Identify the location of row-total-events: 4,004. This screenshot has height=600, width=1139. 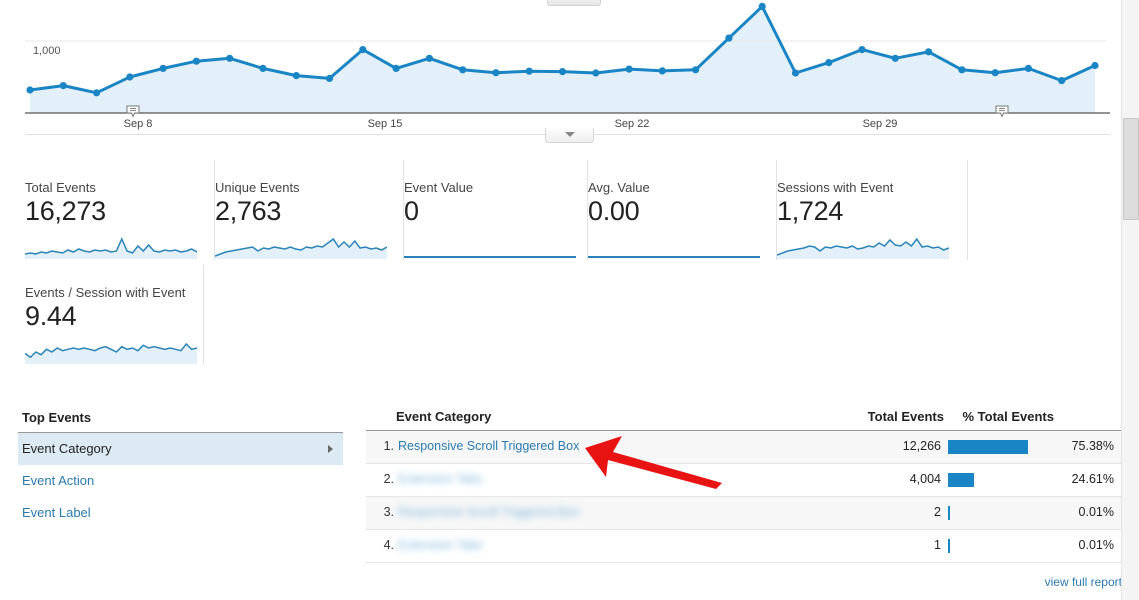
(925, 479).